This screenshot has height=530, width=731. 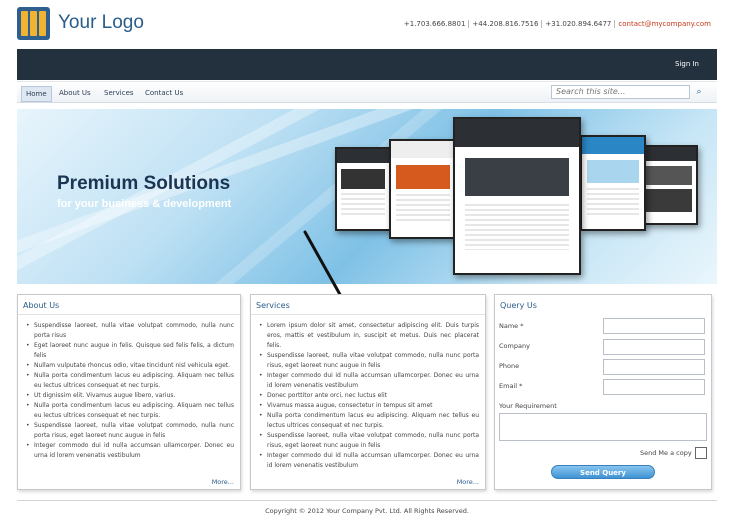 What do you see at coordinates (129, 305) in the screenshot?
I see `about-title: About Us` at bounding box center [129, 305].